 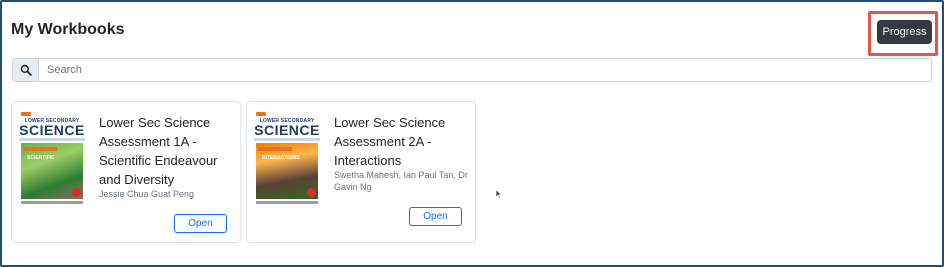 What do you see at coordinates (485, 70) in the screenshot?
I see `search-input` at bounding box center [485, 70].